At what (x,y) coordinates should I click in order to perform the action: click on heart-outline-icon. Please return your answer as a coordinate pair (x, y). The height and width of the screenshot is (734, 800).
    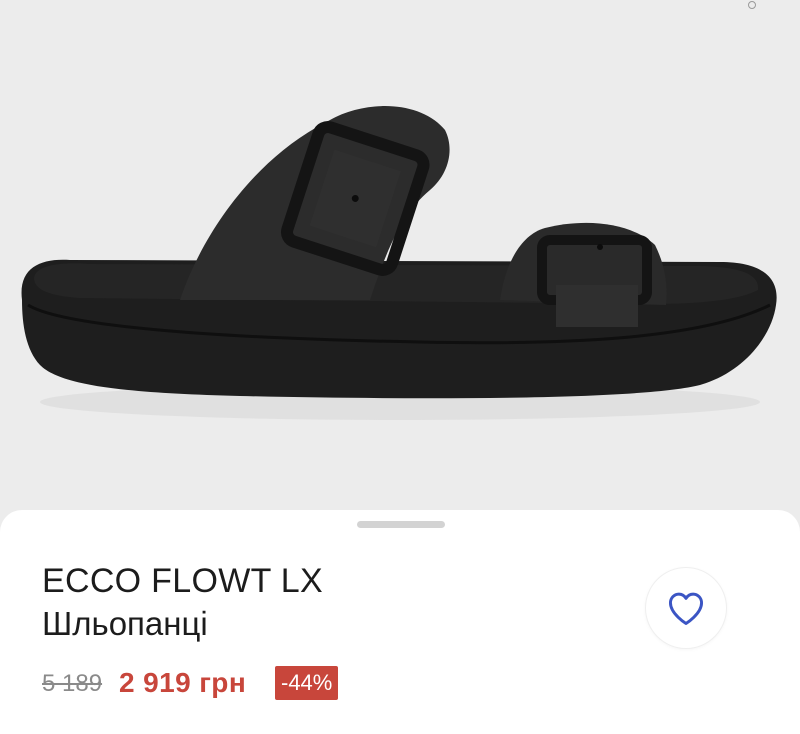
    Looking at the image, I should click on (686, 609).